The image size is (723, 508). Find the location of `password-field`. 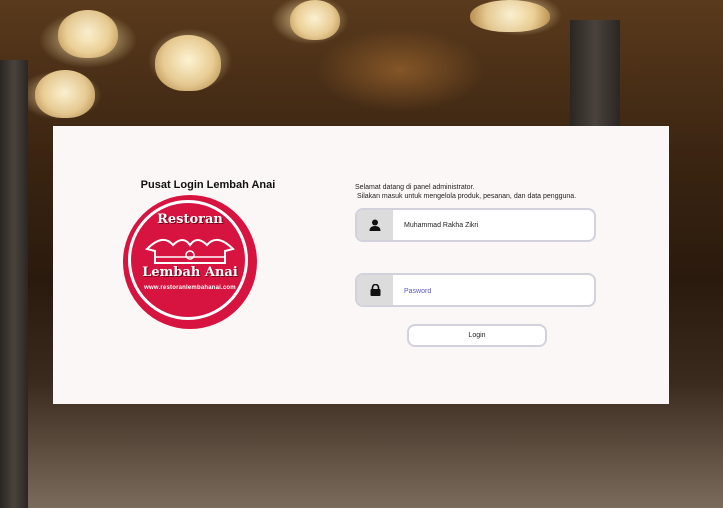

password-field is located at coordinates (475, 290).